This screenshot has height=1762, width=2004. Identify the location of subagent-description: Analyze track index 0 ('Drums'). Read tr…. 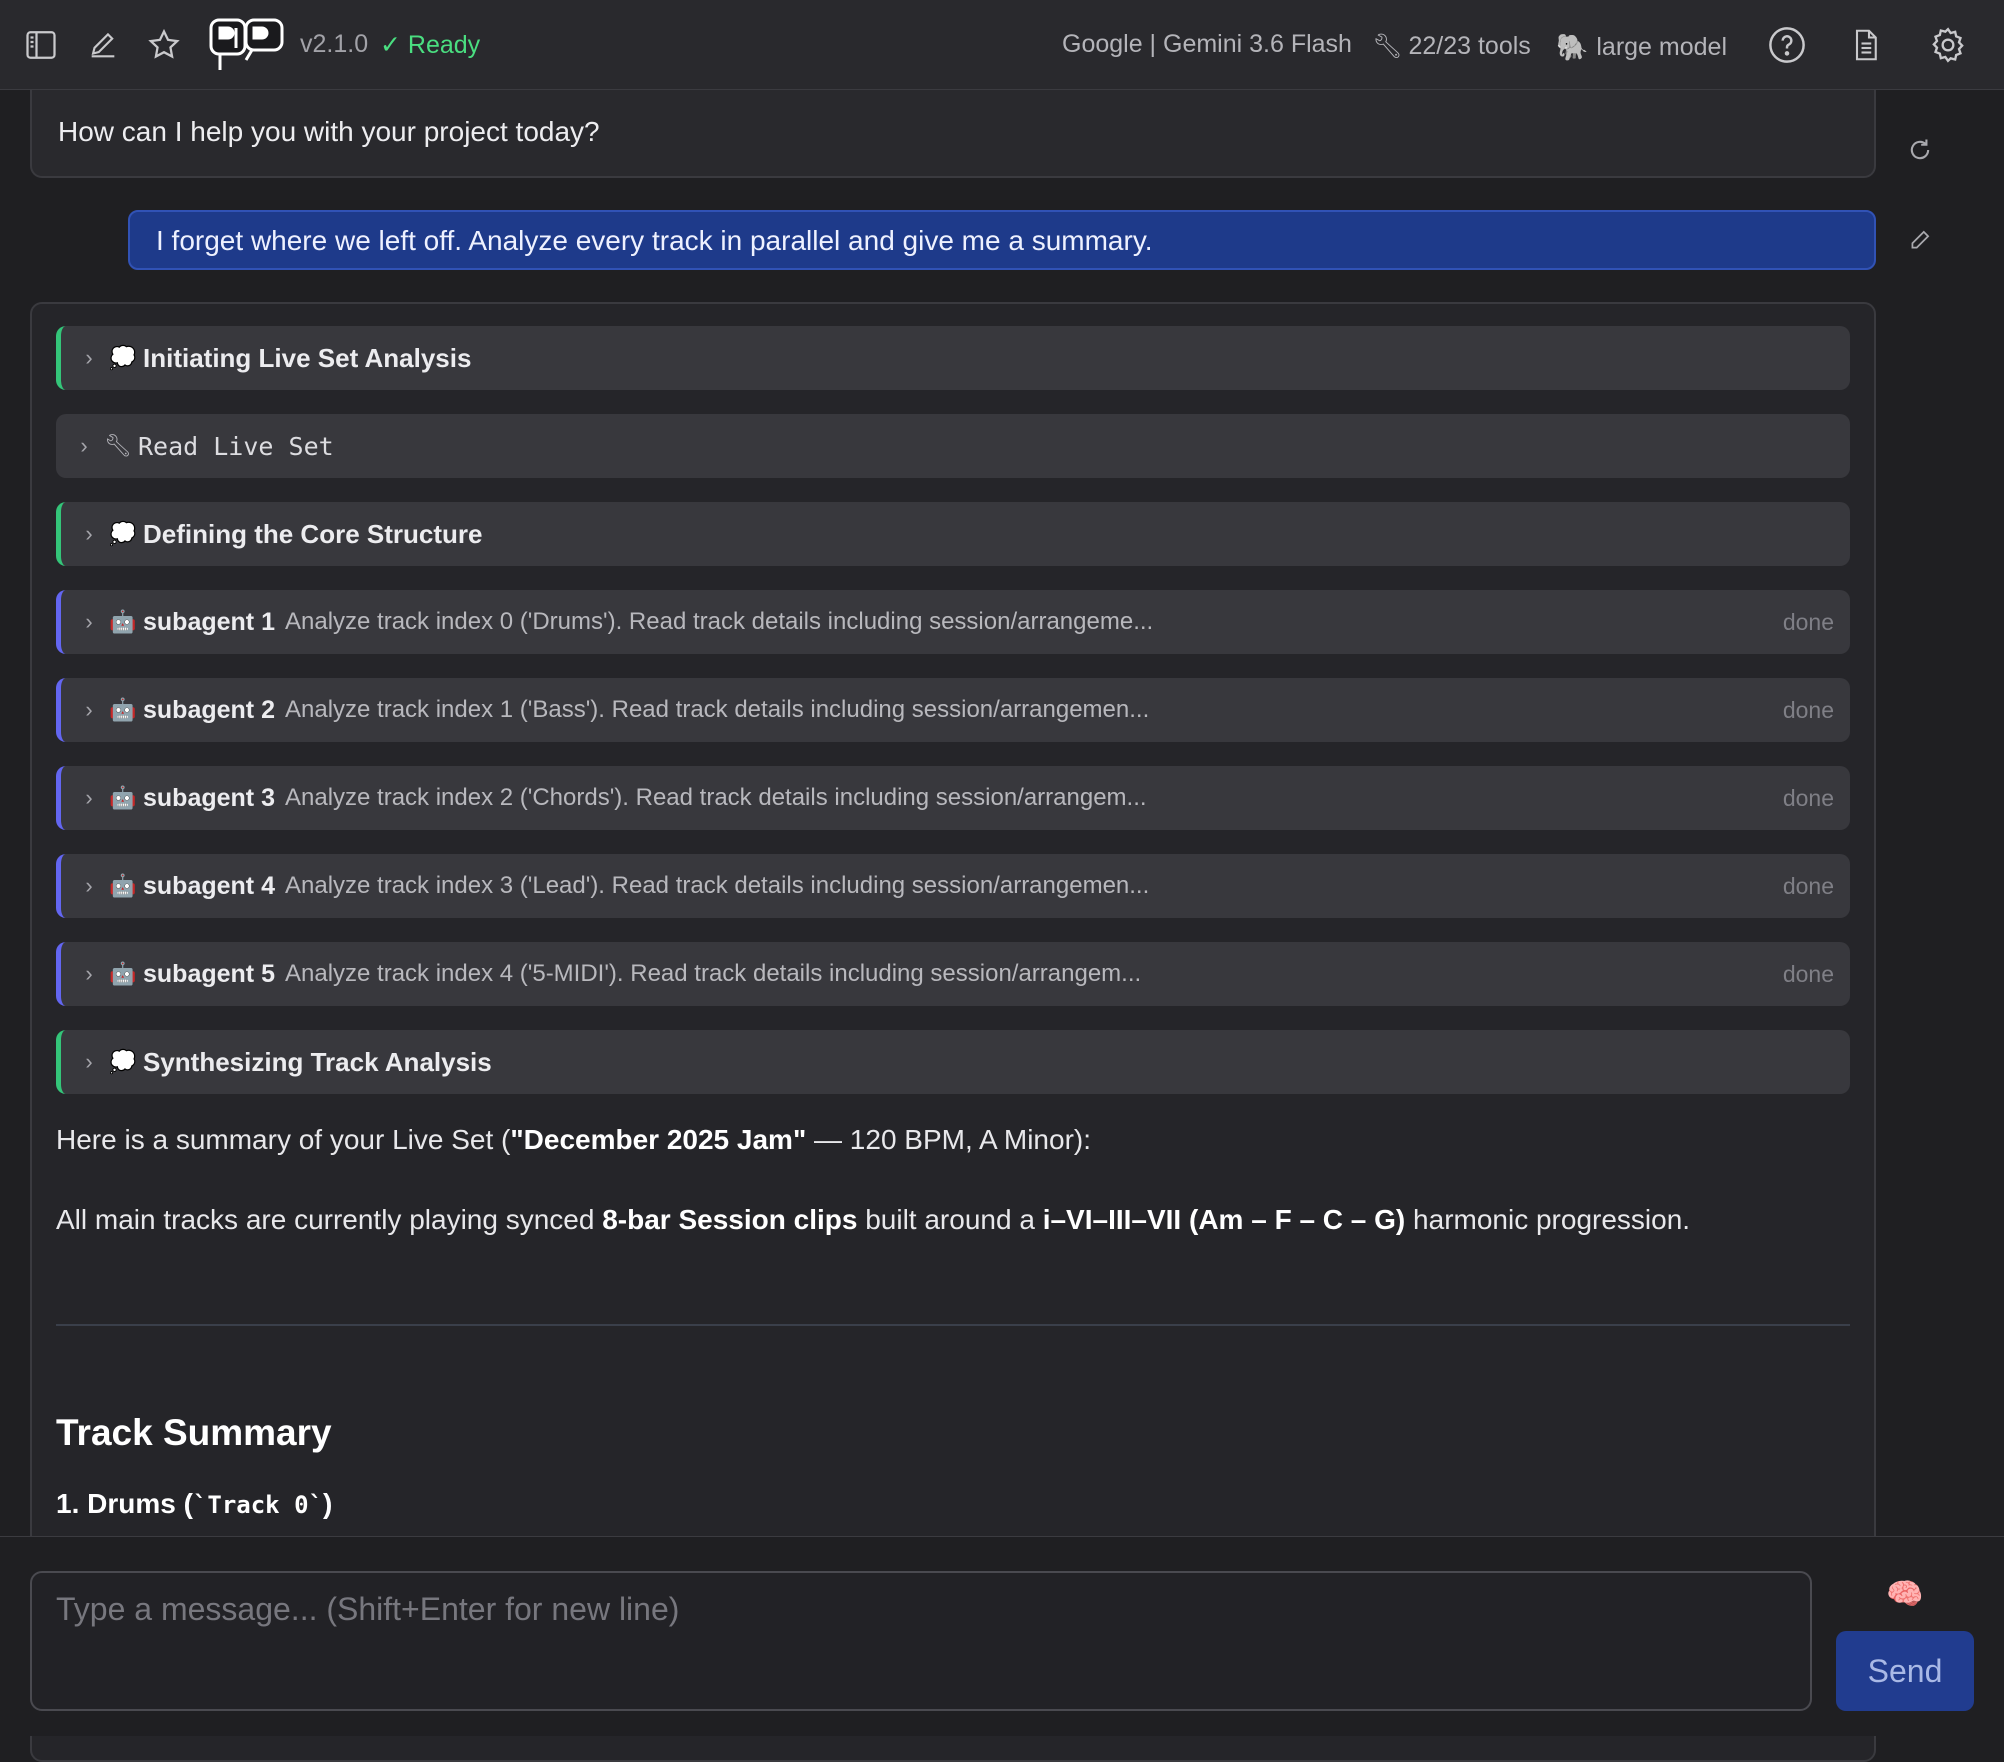
(719, 621).